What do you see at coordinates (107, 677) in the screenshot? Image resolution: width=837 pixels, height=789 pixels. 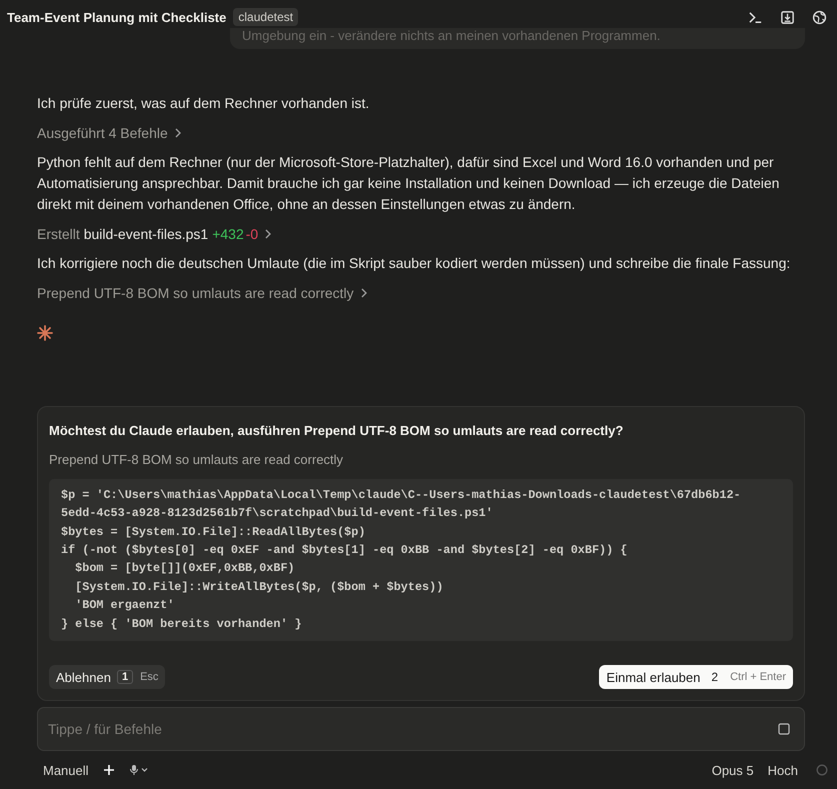 I see `deny-button: Ablehnen 1 Esc` at bounding box center [107, 677].